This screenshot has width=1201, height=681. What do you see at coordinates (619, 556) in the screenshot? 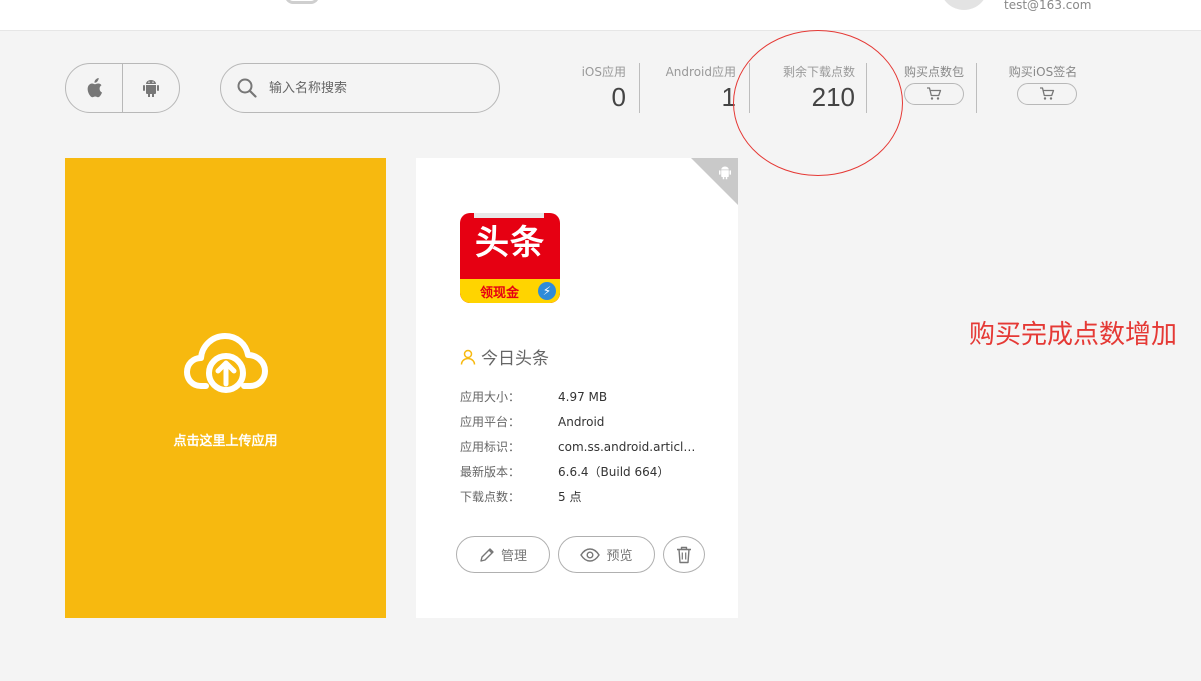
I see `preview-label: 预览` at bounding box center [619, 556].